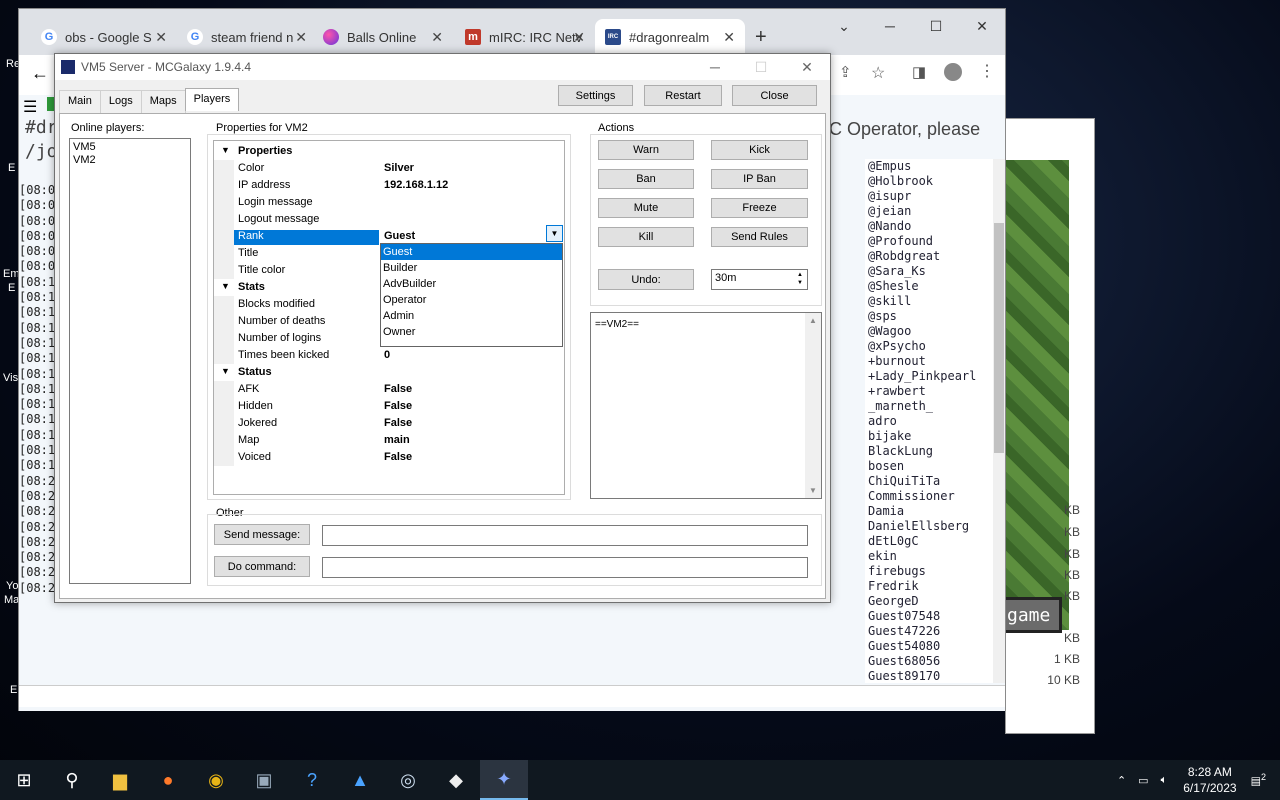 The image size is (1280, 800). Describe the element at coordinates (930, 601) in the screenshot. I see `nick-list-item: GeorgeD` at that location.